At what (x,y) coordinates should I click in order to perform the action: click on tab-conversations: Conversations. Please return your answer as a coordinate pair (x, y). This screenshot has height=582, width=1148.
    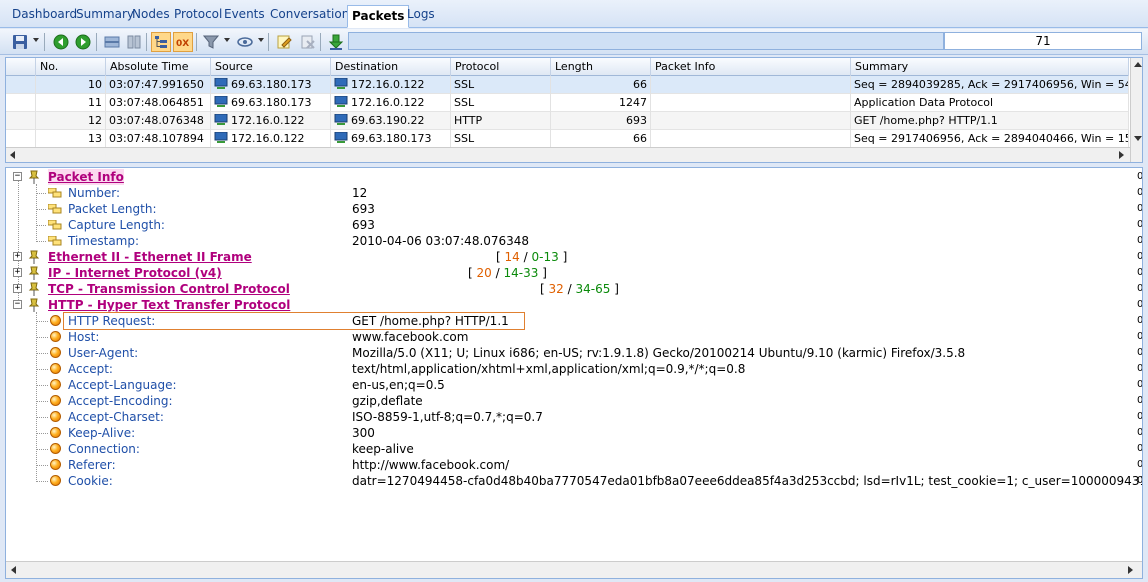
    Looking at the image, I should click on (313, 15).